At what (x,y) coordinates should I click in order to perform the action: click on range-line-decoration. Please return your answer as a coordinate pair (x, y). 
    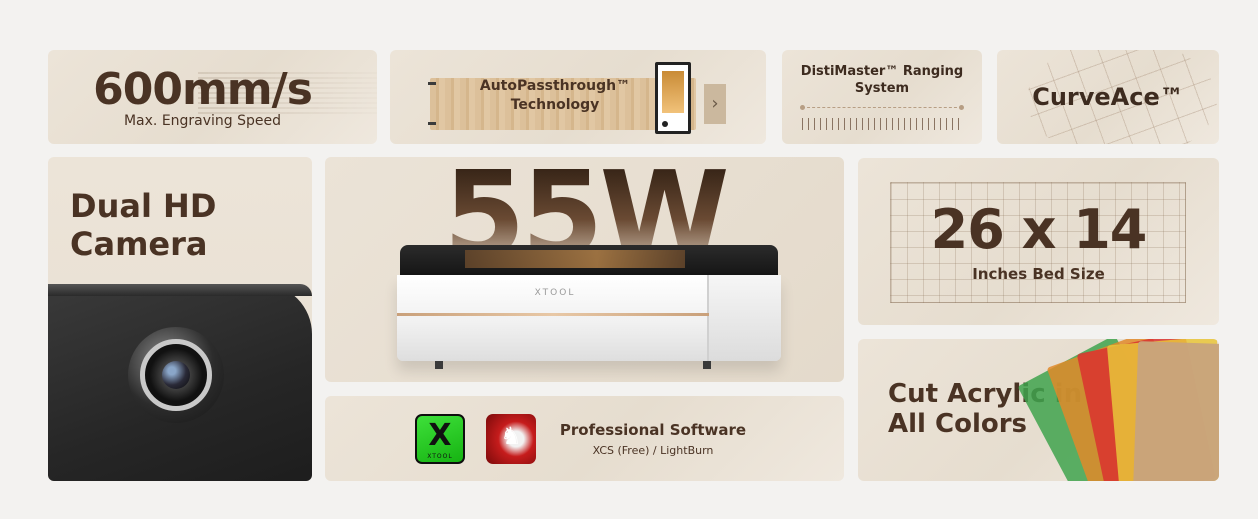
    Looking at the image, I should click on (882, 107).